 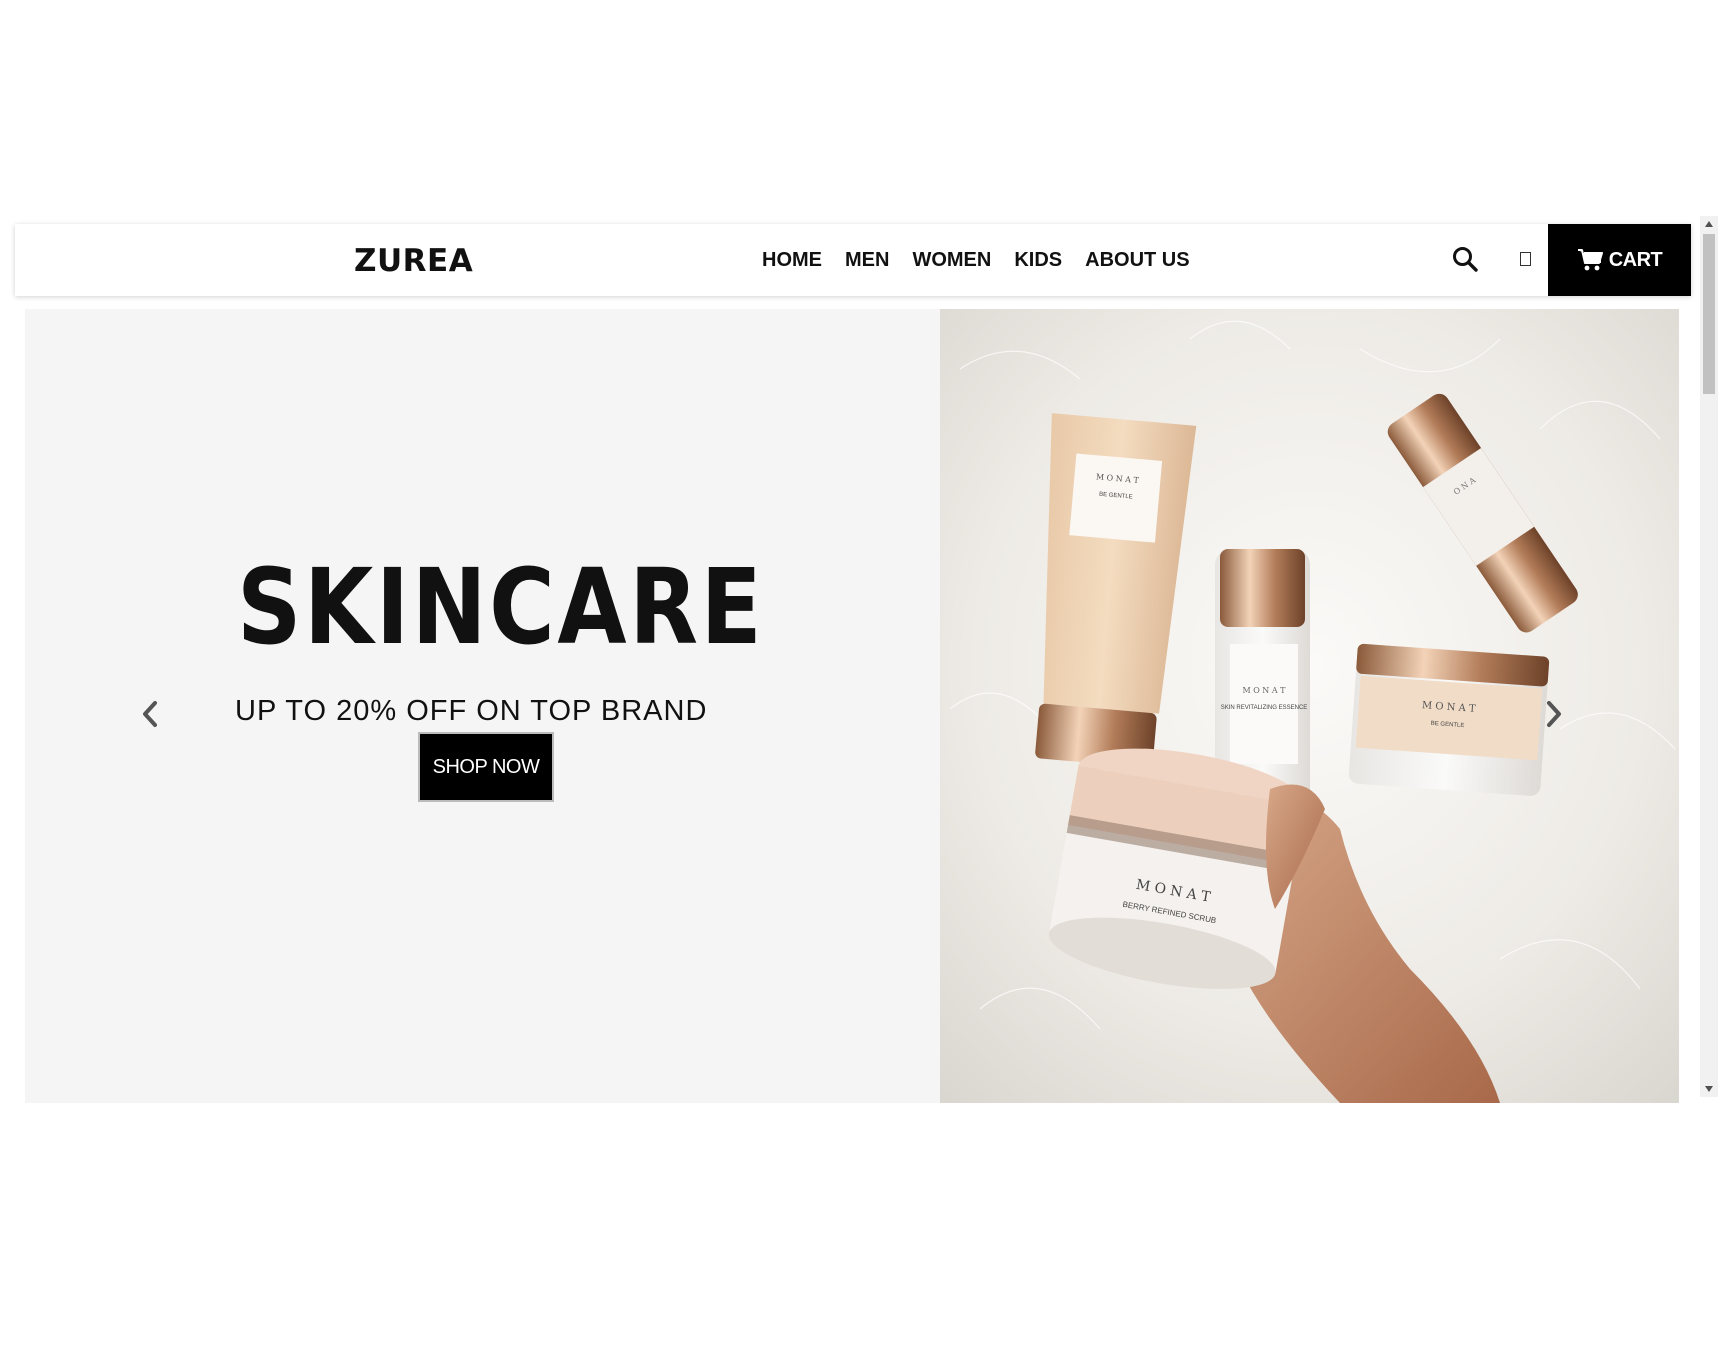 I want to click on main-nav: HOME MEN WOMEN KIDS ABOUT US, so click(x=987, y=260).